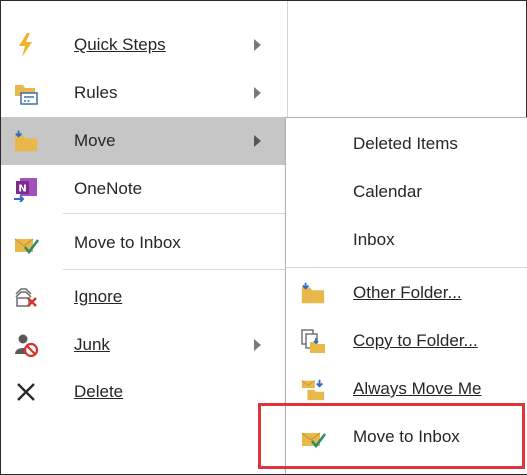  What do you see at coordinates (26, 297) in the screenshot?
I see `ignore-icon` at bounding box center [26, 297].